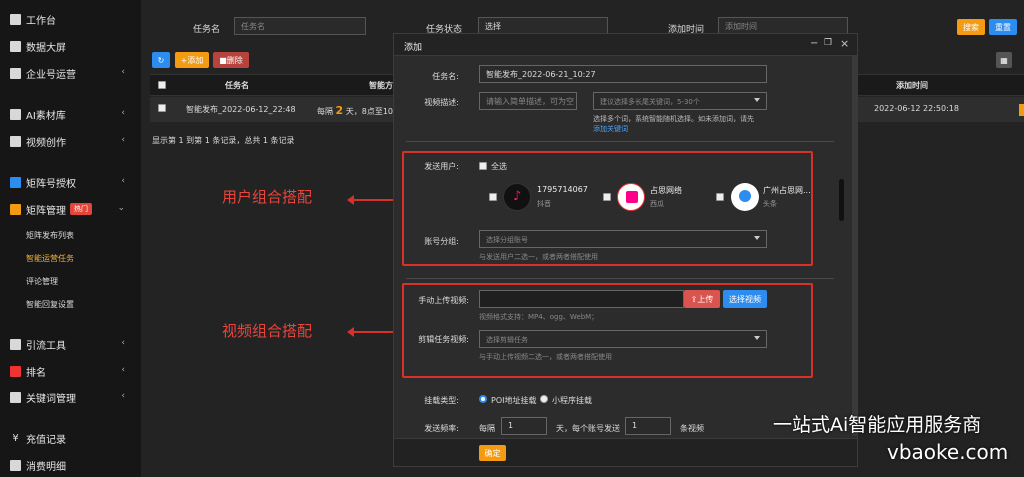  Describe the element at coordinates (70, 371) in the screenshot. I see `sidebar-item-rank: 排名 ‹` at that location.